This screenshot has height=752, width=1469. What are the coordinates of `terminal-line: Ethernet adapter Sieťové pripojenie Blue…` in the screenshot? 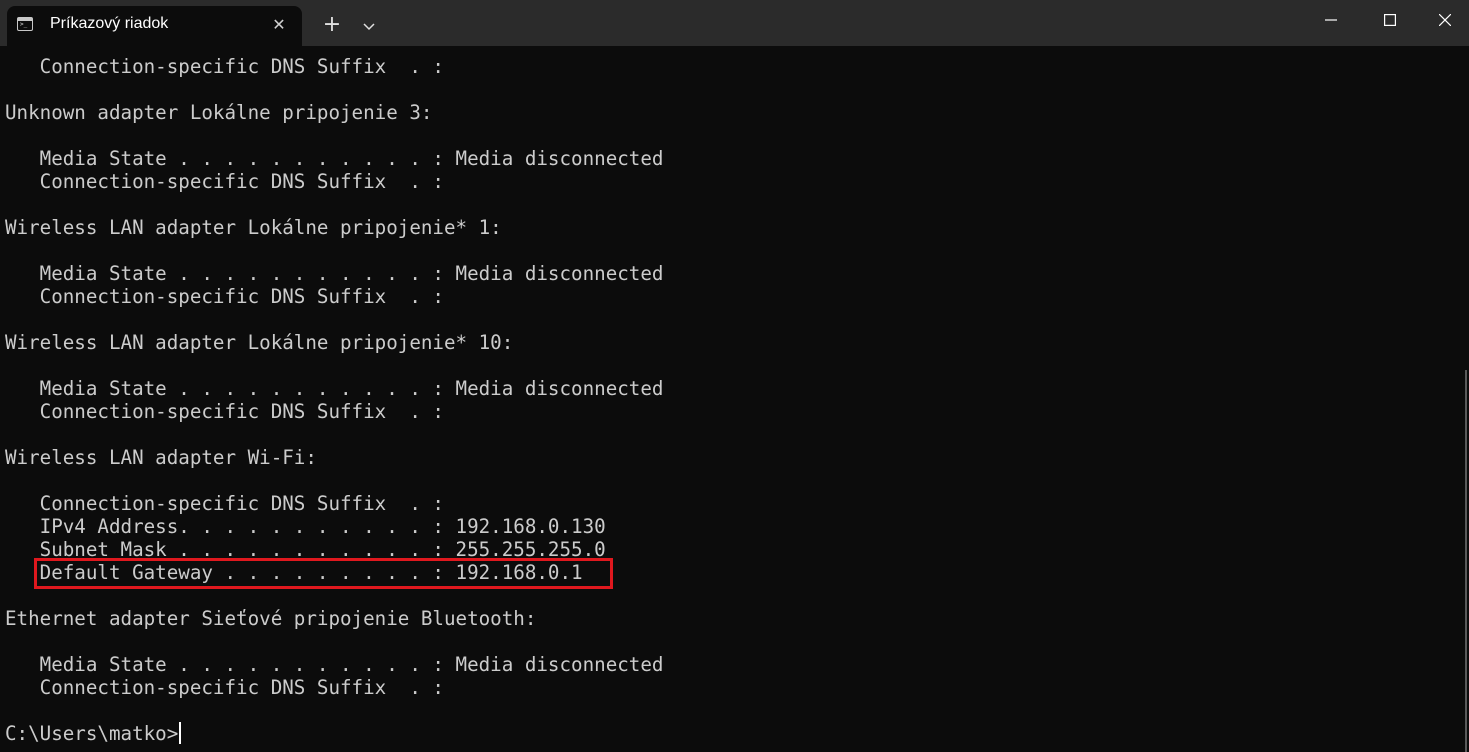 It's located at (271, 618).